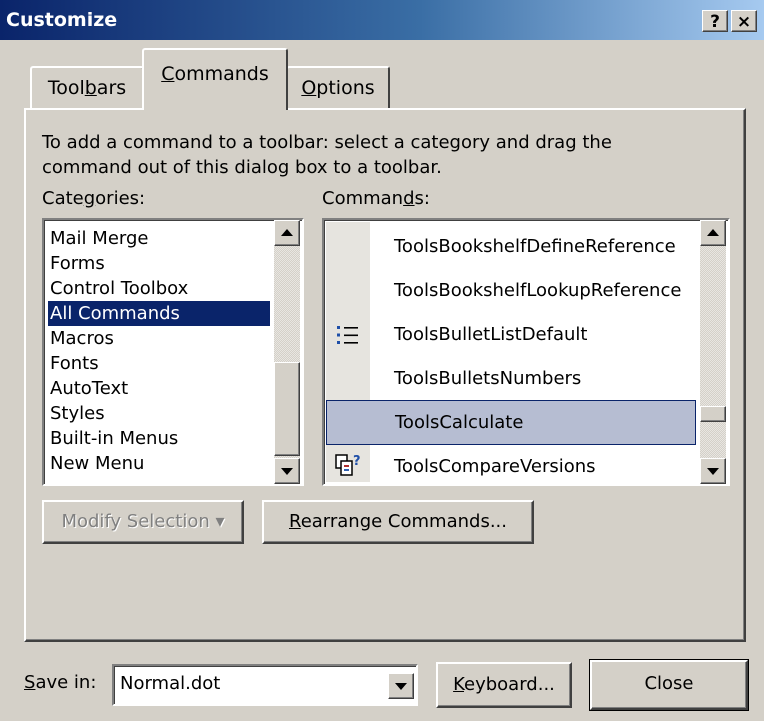 This screenshot has height=721, width=764. What do you see at coordinates (159, 288) in the screenshot?
I see `list-item: Control Toolbox` at bounding box center [159, 288].